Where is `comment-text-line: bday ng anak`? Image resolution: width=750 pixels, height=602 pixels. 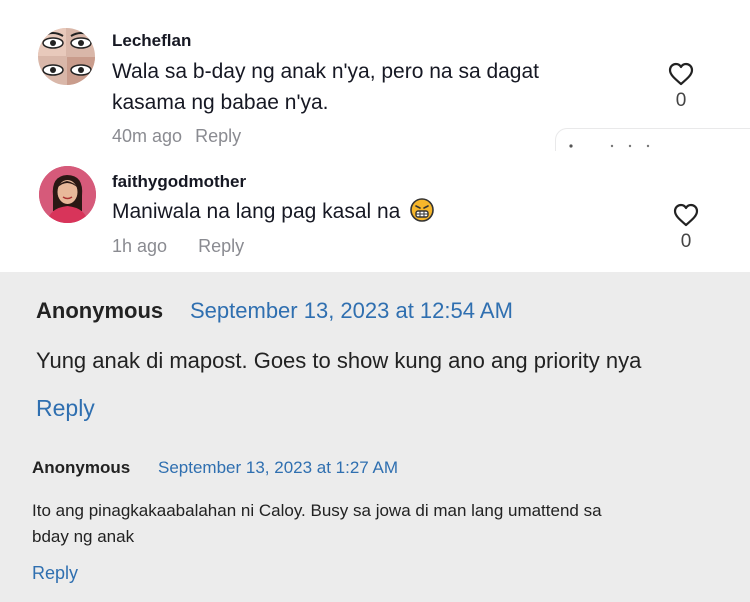 comment-text-line: bday ng anak is located at coordinates (83, 536).